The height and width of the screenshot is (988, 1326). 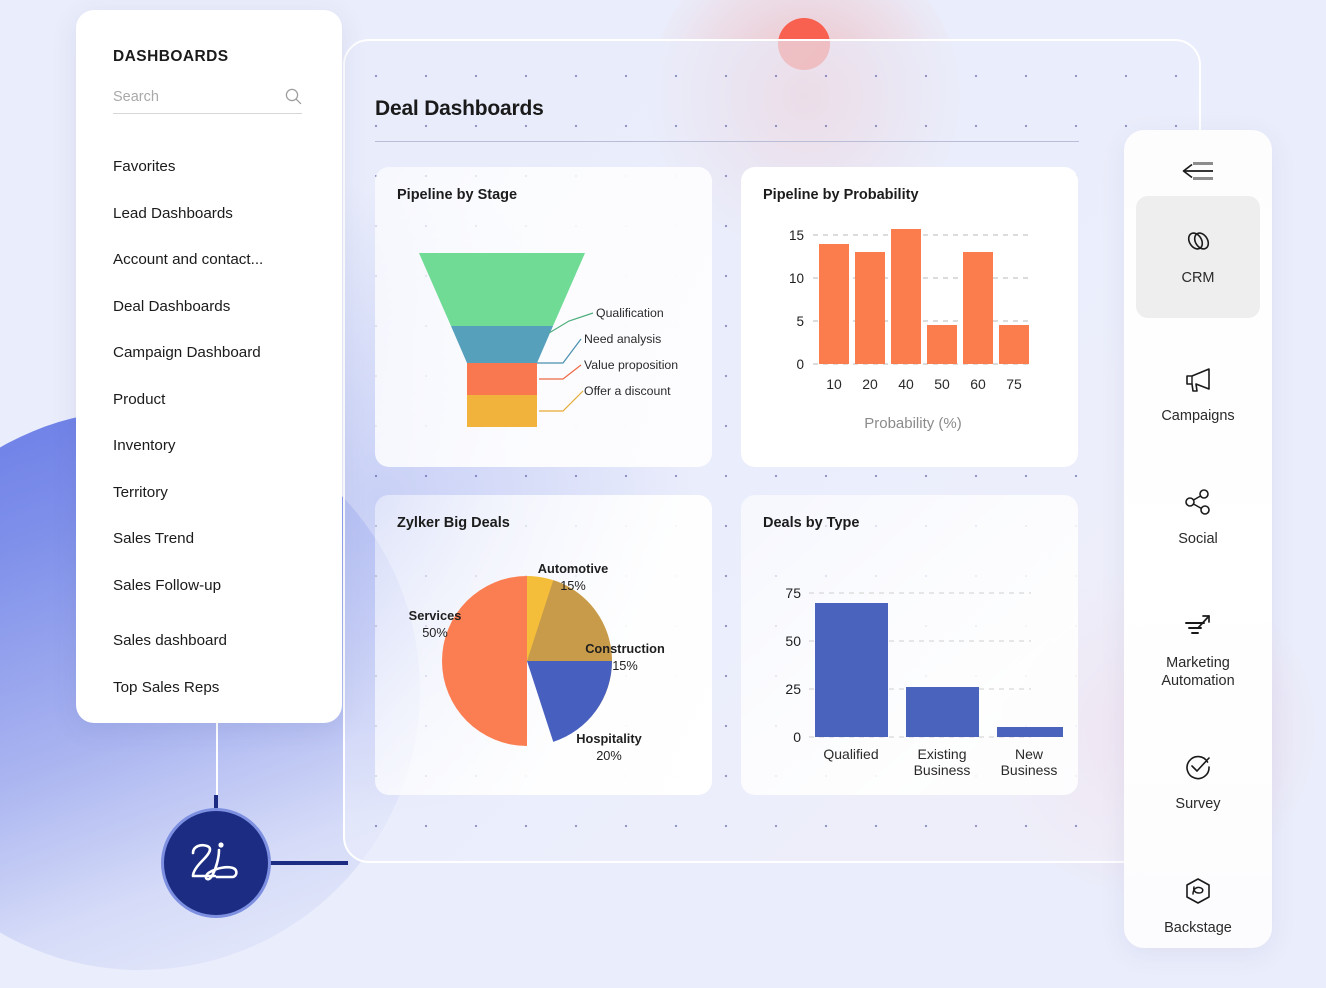 I want to click on ytick-5: 5, so click(x=800, y=321).